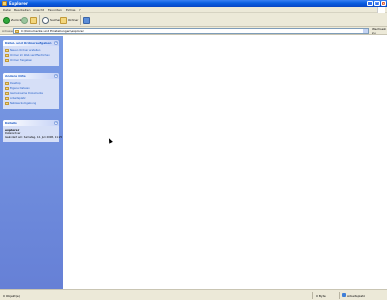 This screenshot has height=300, width=387. Describe the element at coordinates (16, 20) in the screenshot. I see `back-label: Zurück` at that location.